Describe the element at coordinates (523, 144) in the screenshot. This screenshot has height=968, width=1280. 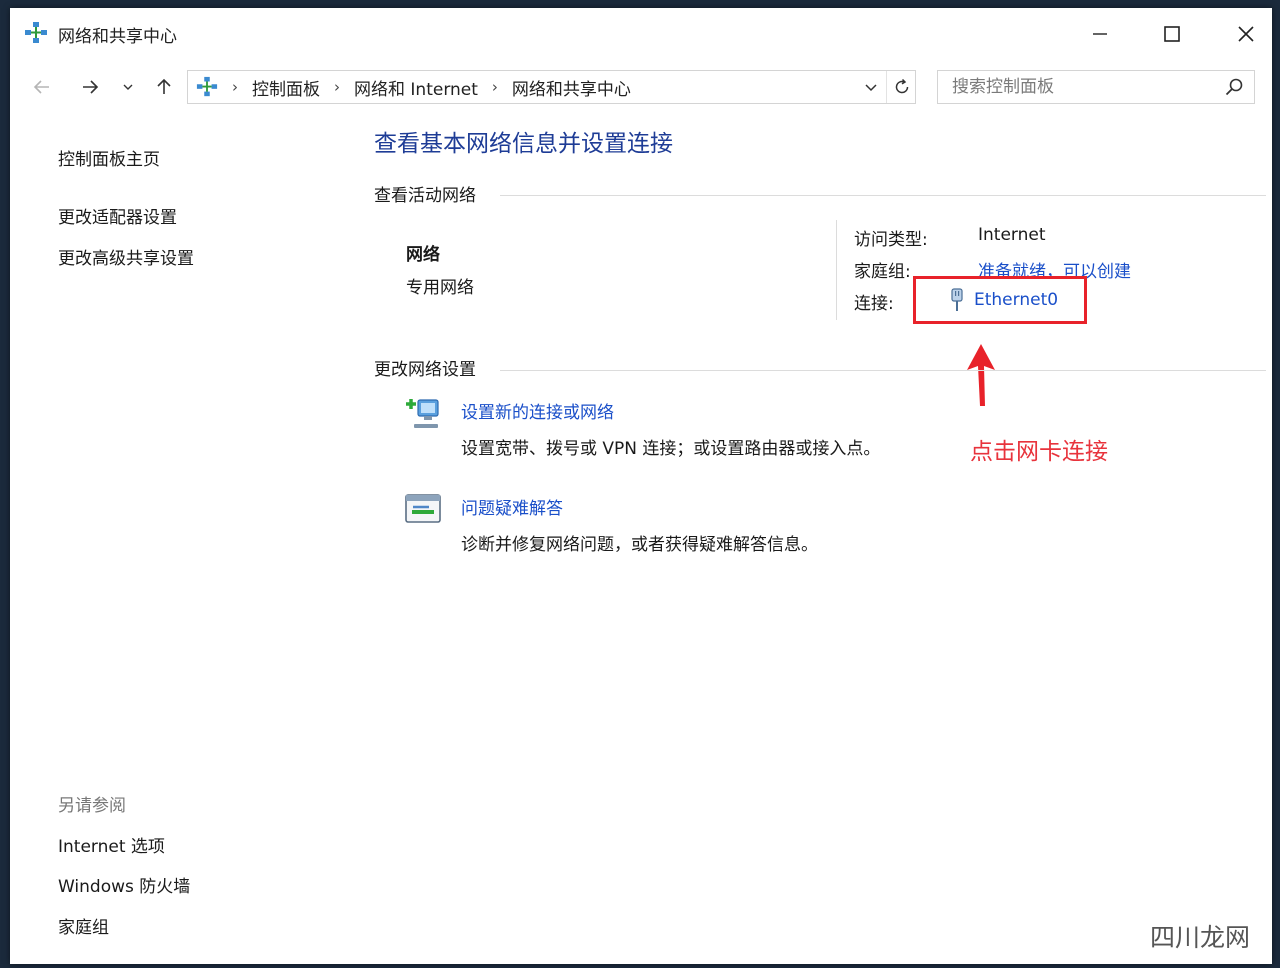
I see `page-title: 查看基本网络信息并设置连接` at that location.